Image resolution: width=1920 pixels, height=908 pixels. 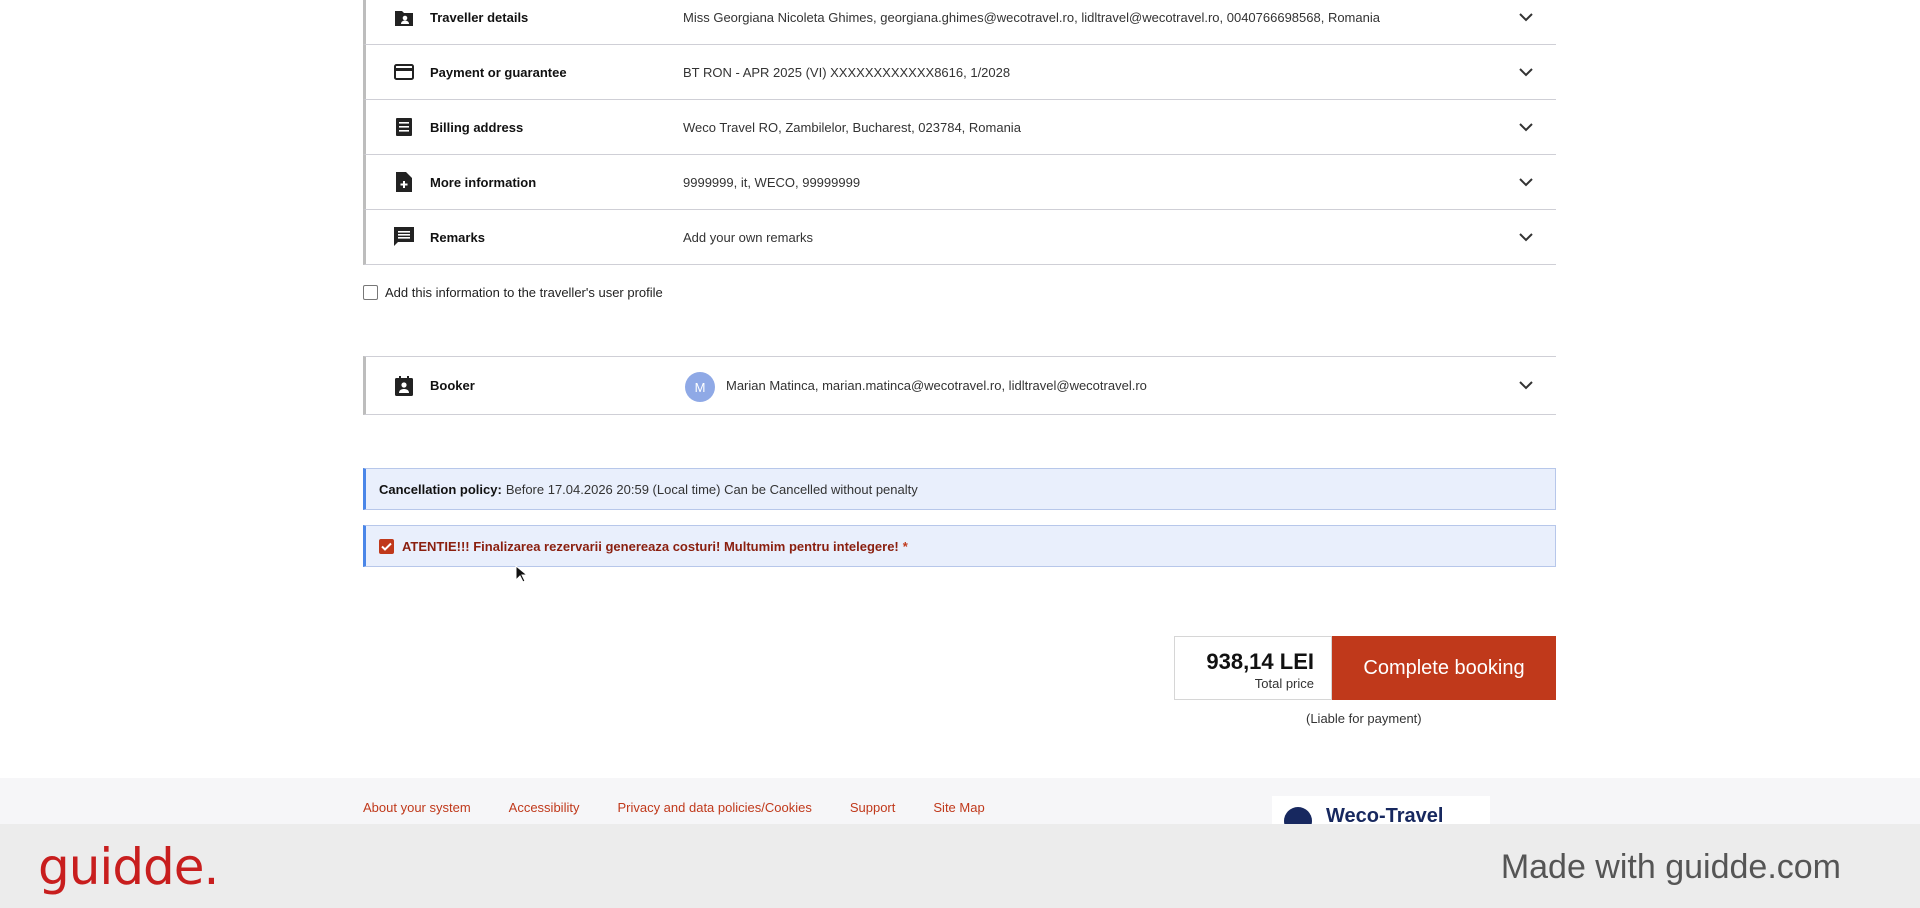 What do you see at coordinates (483, 182) in the screenshot?
I see `section-title: More information` at bounding box center [483, 182].